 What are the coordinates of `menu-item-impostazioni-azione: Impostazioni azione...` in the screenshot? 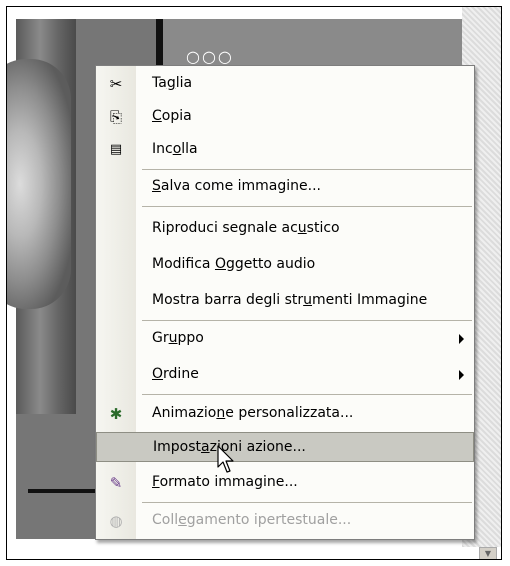 It's located at (285, 447).